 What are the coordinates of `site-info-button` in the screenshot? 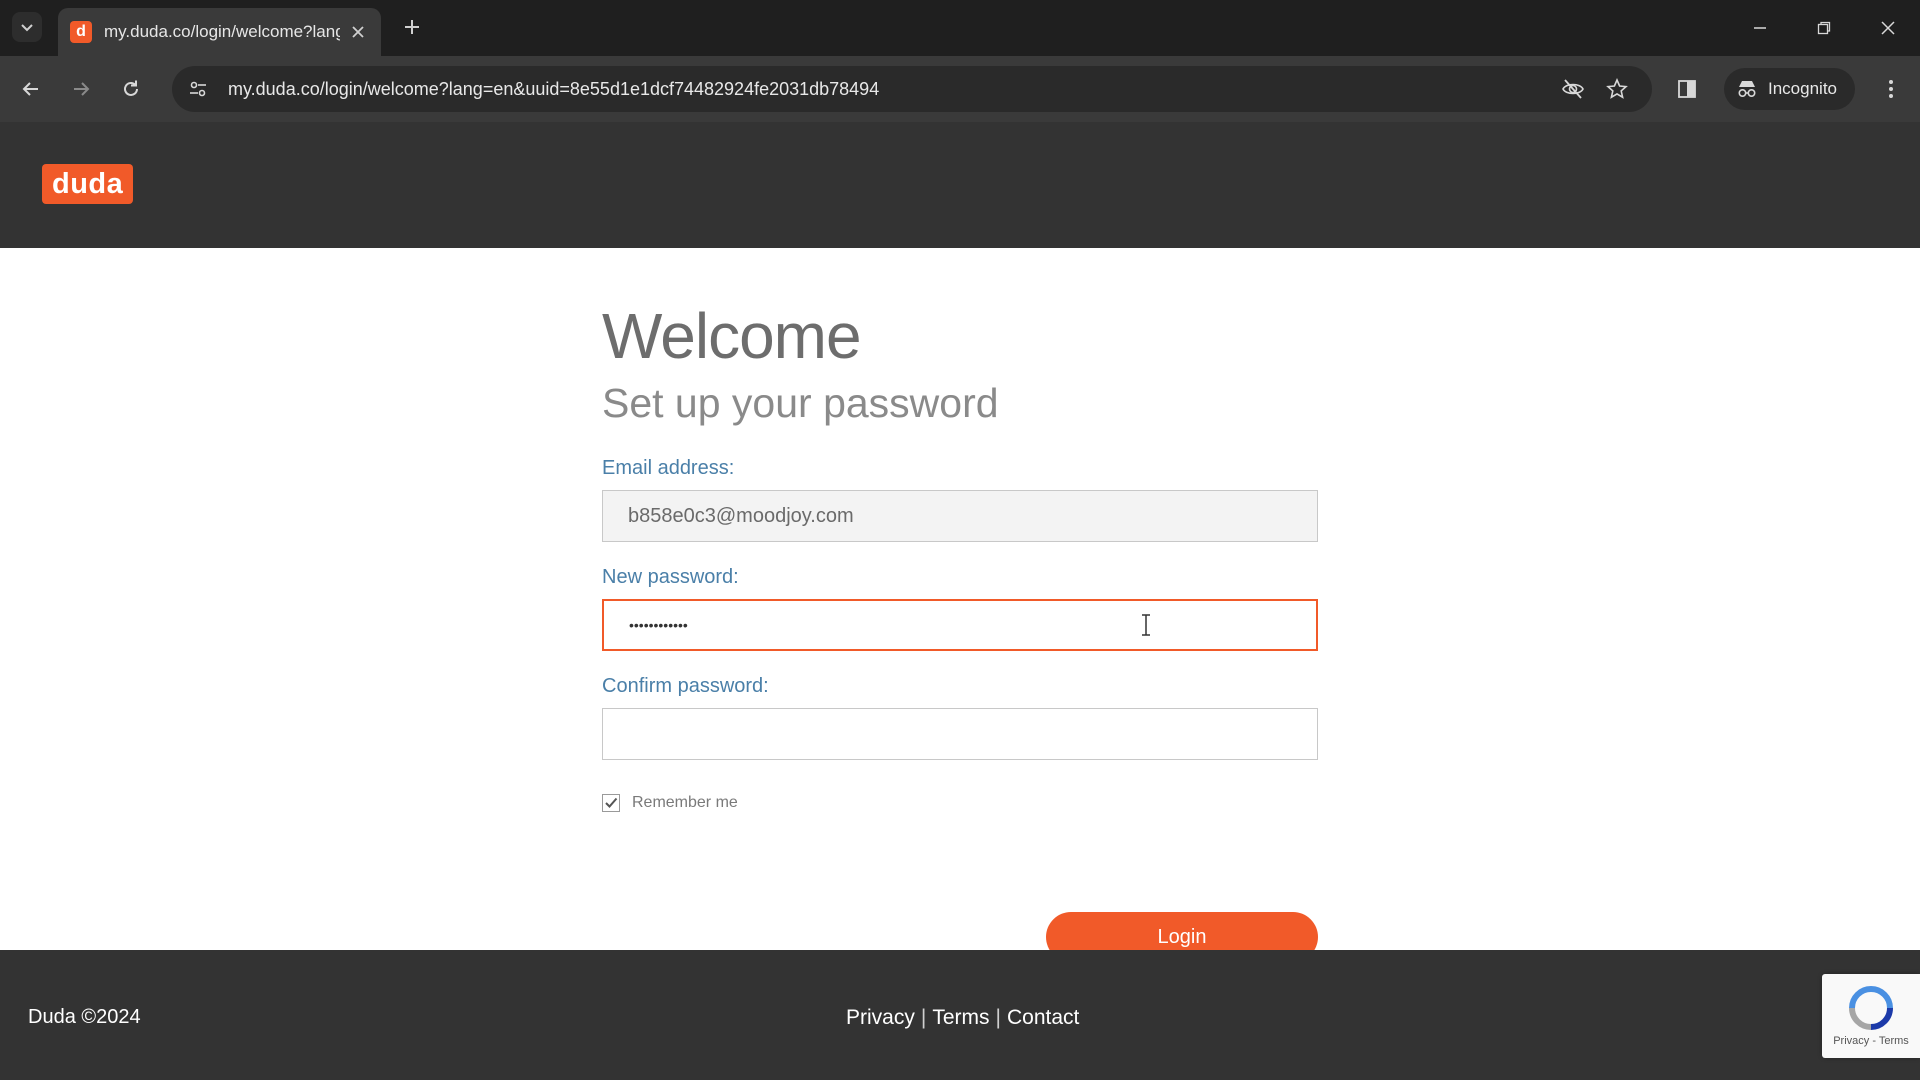 It's located at (198, 89).